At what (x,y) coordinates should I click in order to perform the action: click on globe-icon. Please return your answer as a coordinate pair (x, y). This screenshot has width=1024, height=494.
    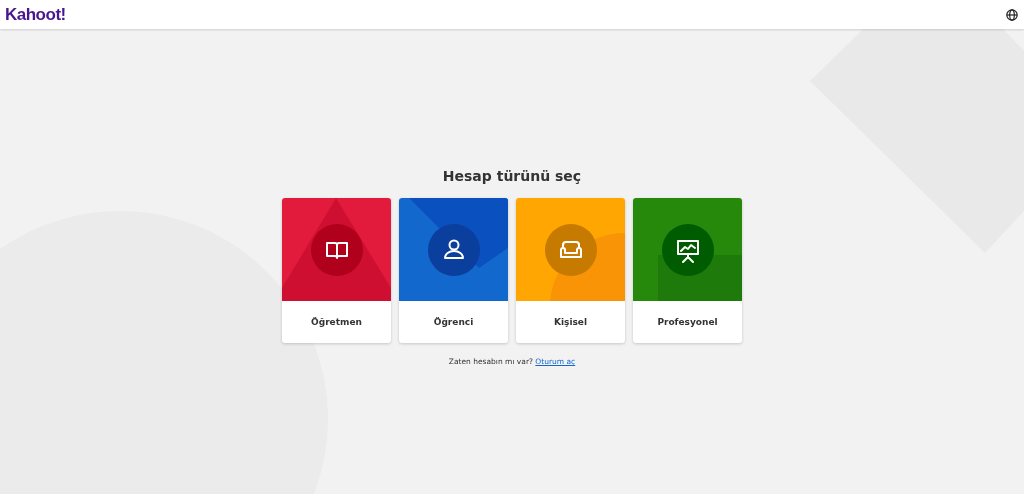
    Looking at the image, I should click on (1012, 14).